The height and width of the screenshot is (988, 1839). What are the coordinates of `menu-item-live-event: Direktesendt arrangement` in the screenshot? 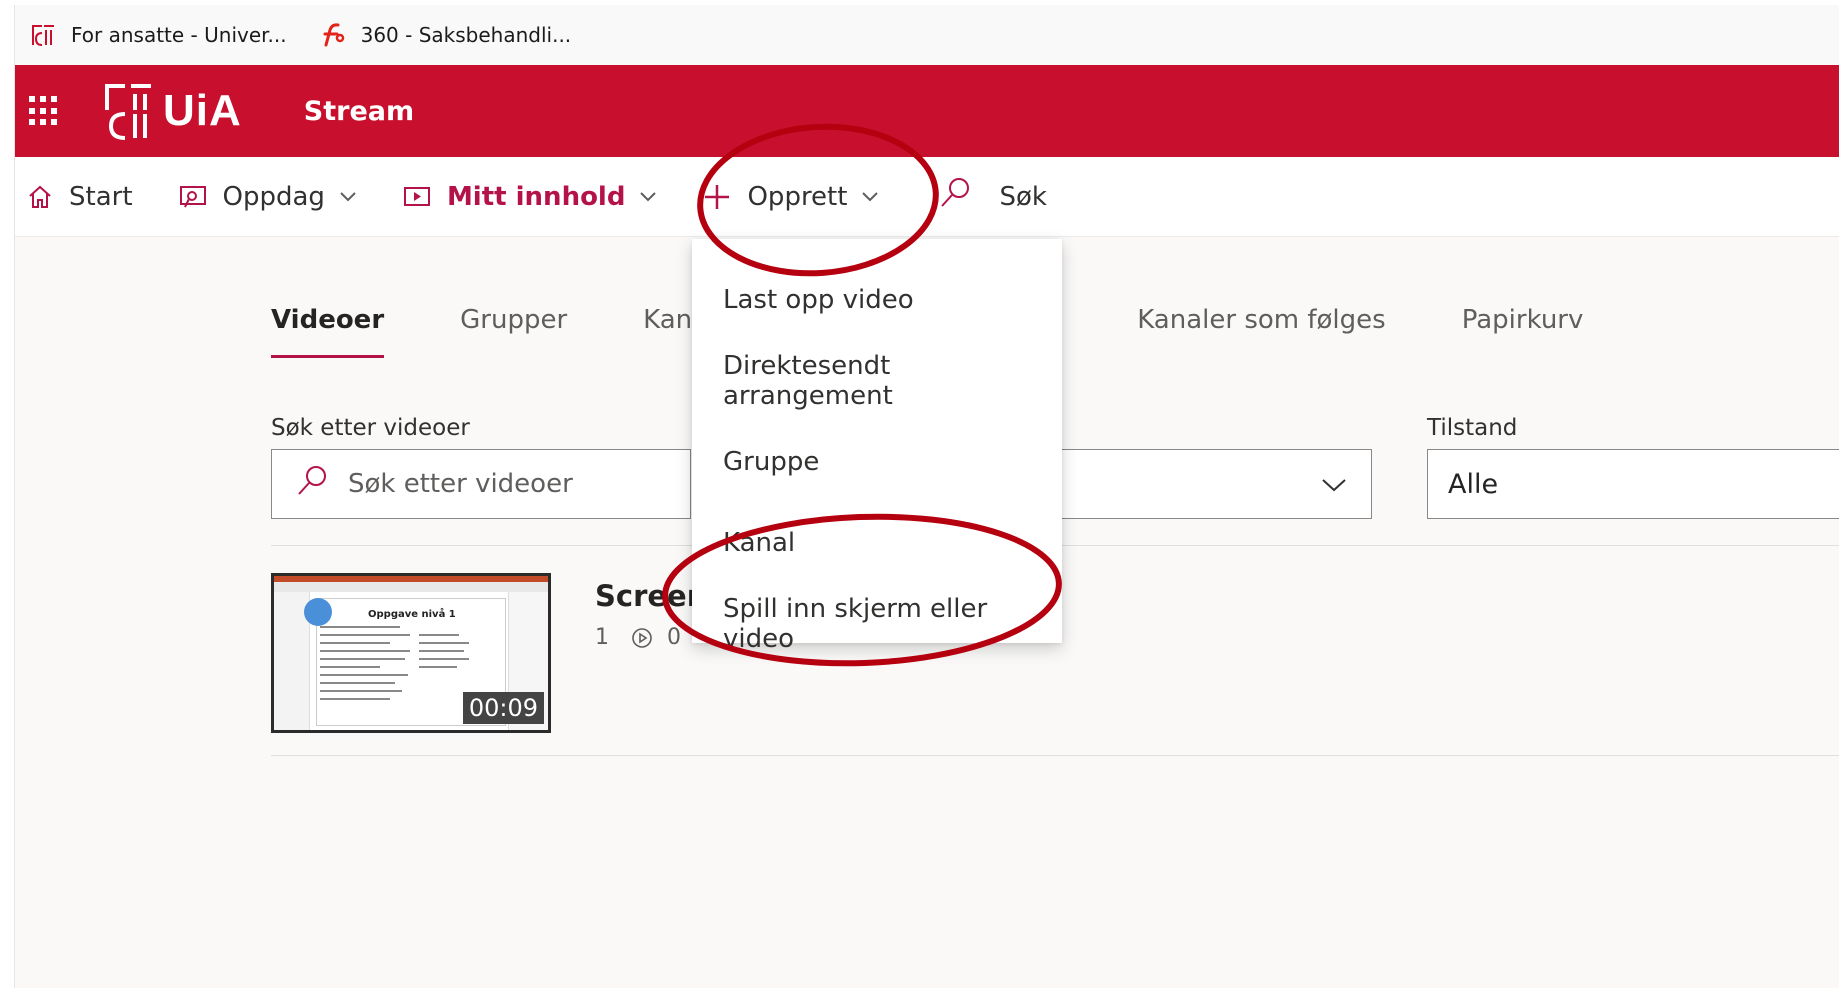 It's located at (877, 380).